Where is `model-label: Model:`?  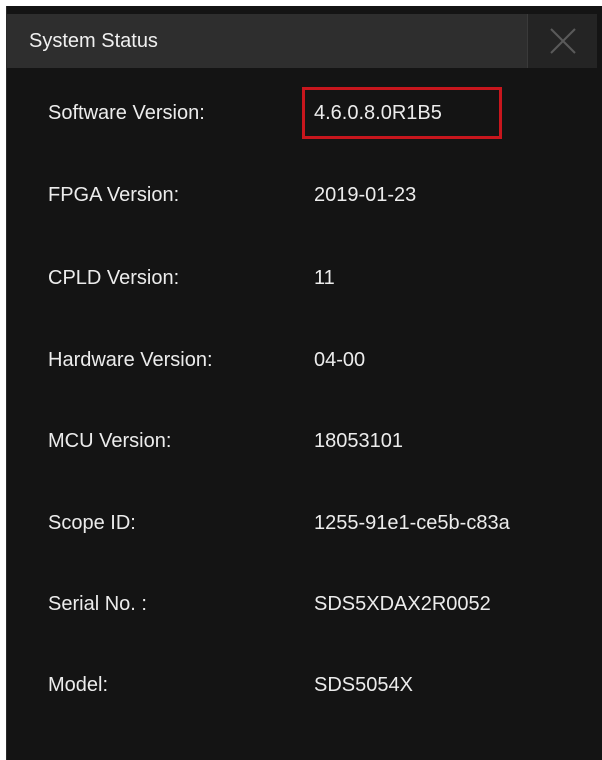
model-label: Model: is located at coordinates (78, 685).